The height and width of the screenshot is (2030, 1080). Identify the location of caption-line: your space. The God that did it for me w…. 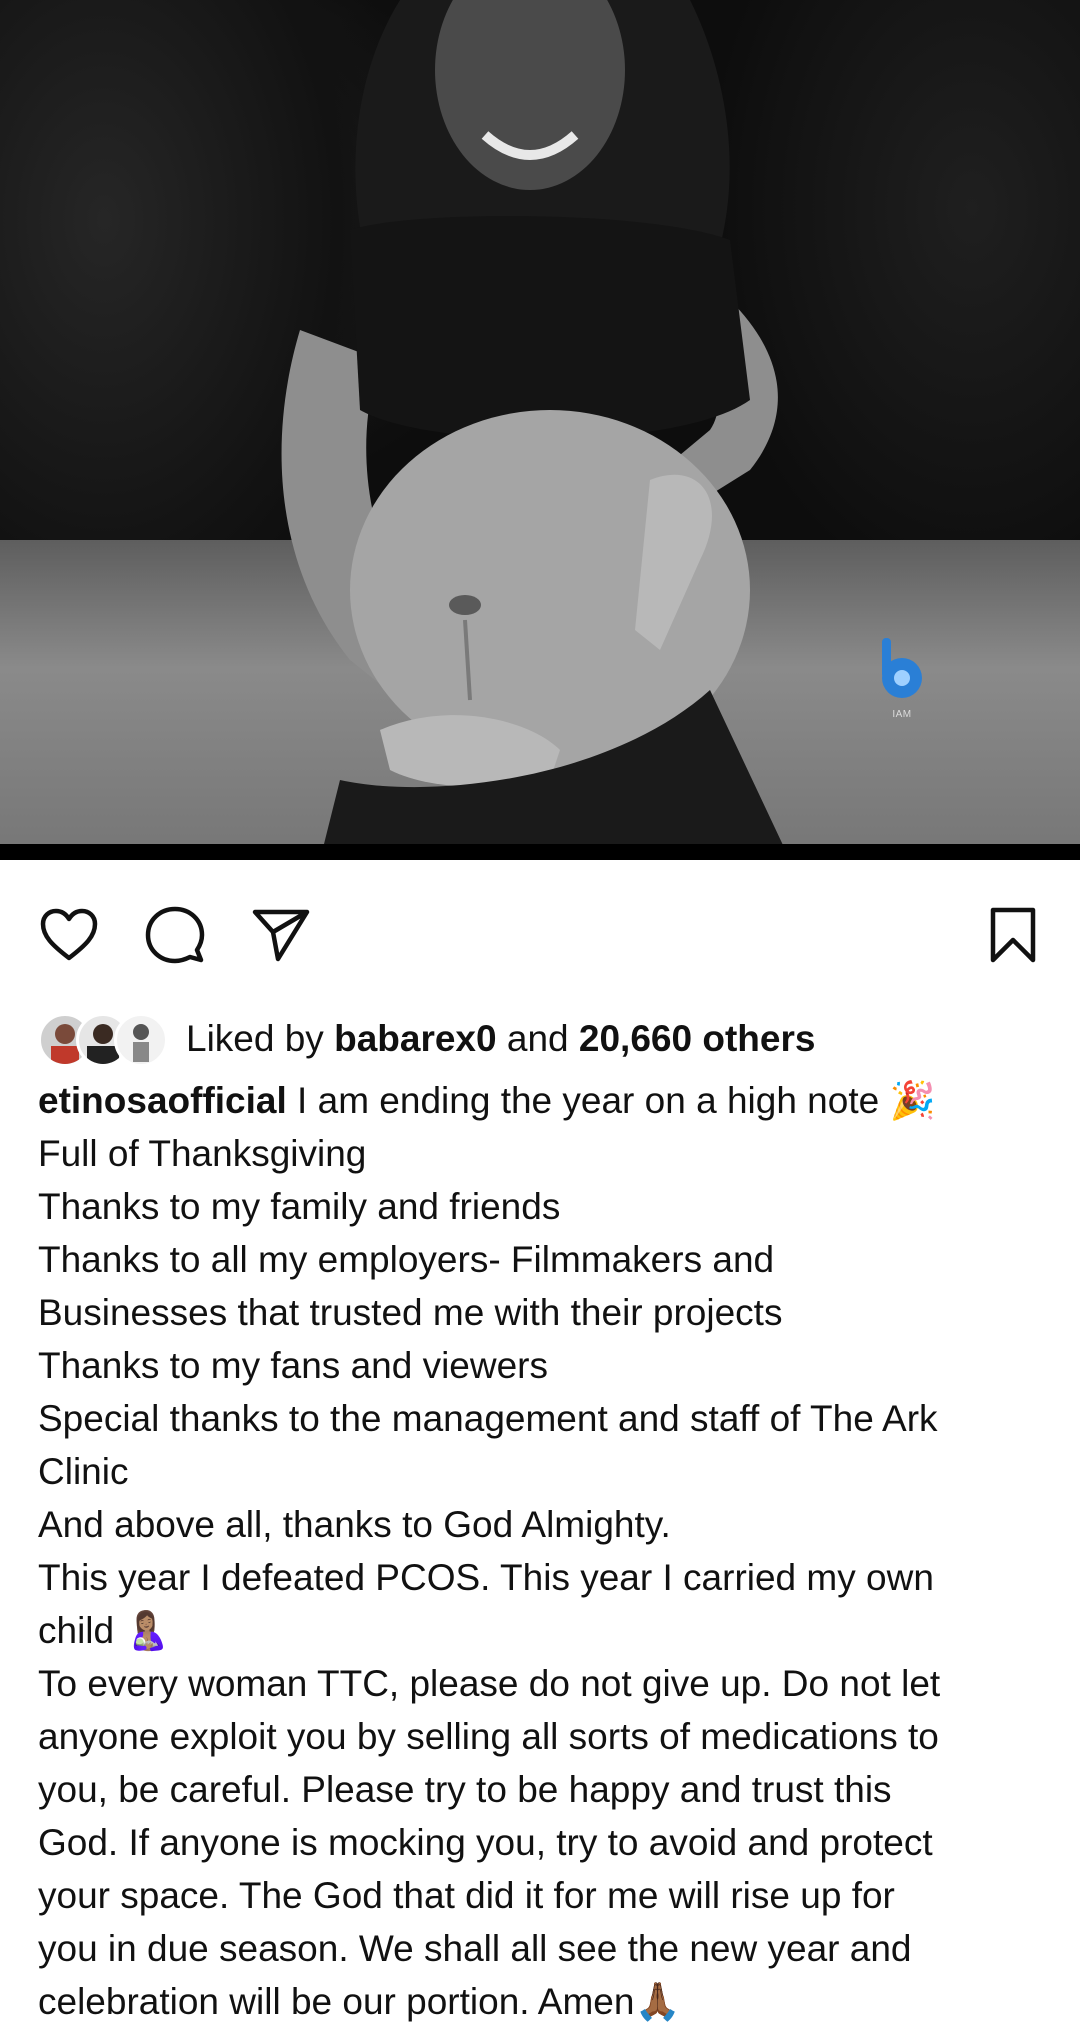
(466, 1895).